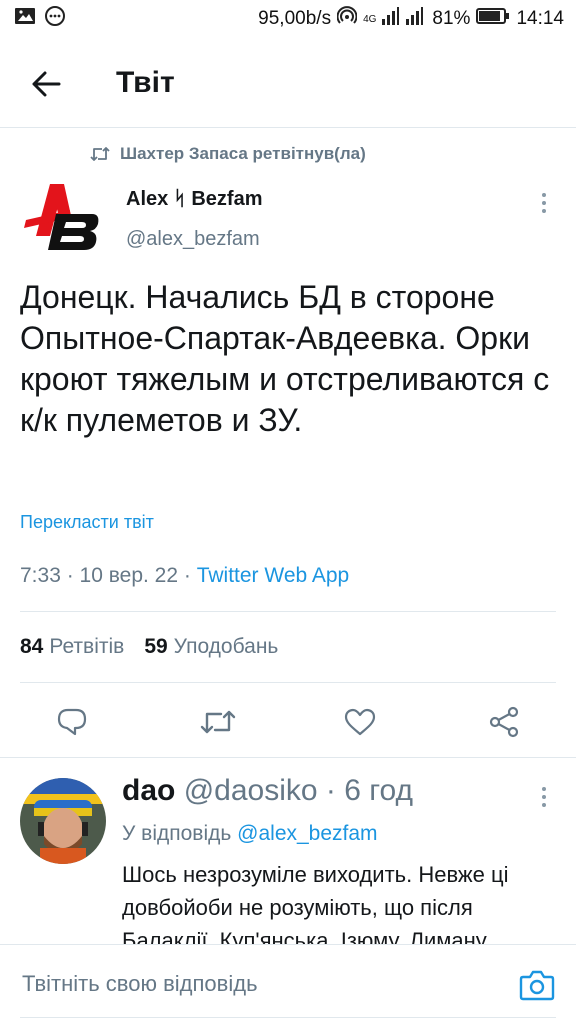  I want to click on retweets-label: Ретвітів, so click(87, 646).